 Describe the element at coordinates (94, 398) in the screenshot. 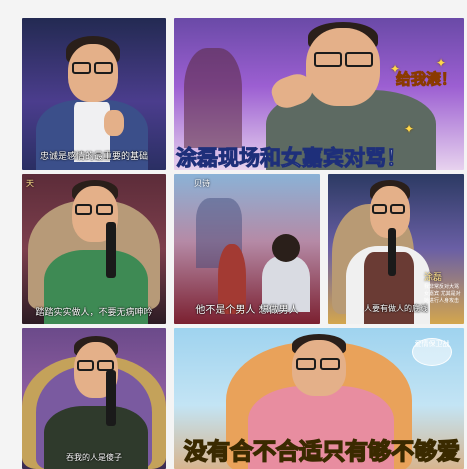

I see `tile-dark-shirt-mic: 吞我的人是傻子` at that location.